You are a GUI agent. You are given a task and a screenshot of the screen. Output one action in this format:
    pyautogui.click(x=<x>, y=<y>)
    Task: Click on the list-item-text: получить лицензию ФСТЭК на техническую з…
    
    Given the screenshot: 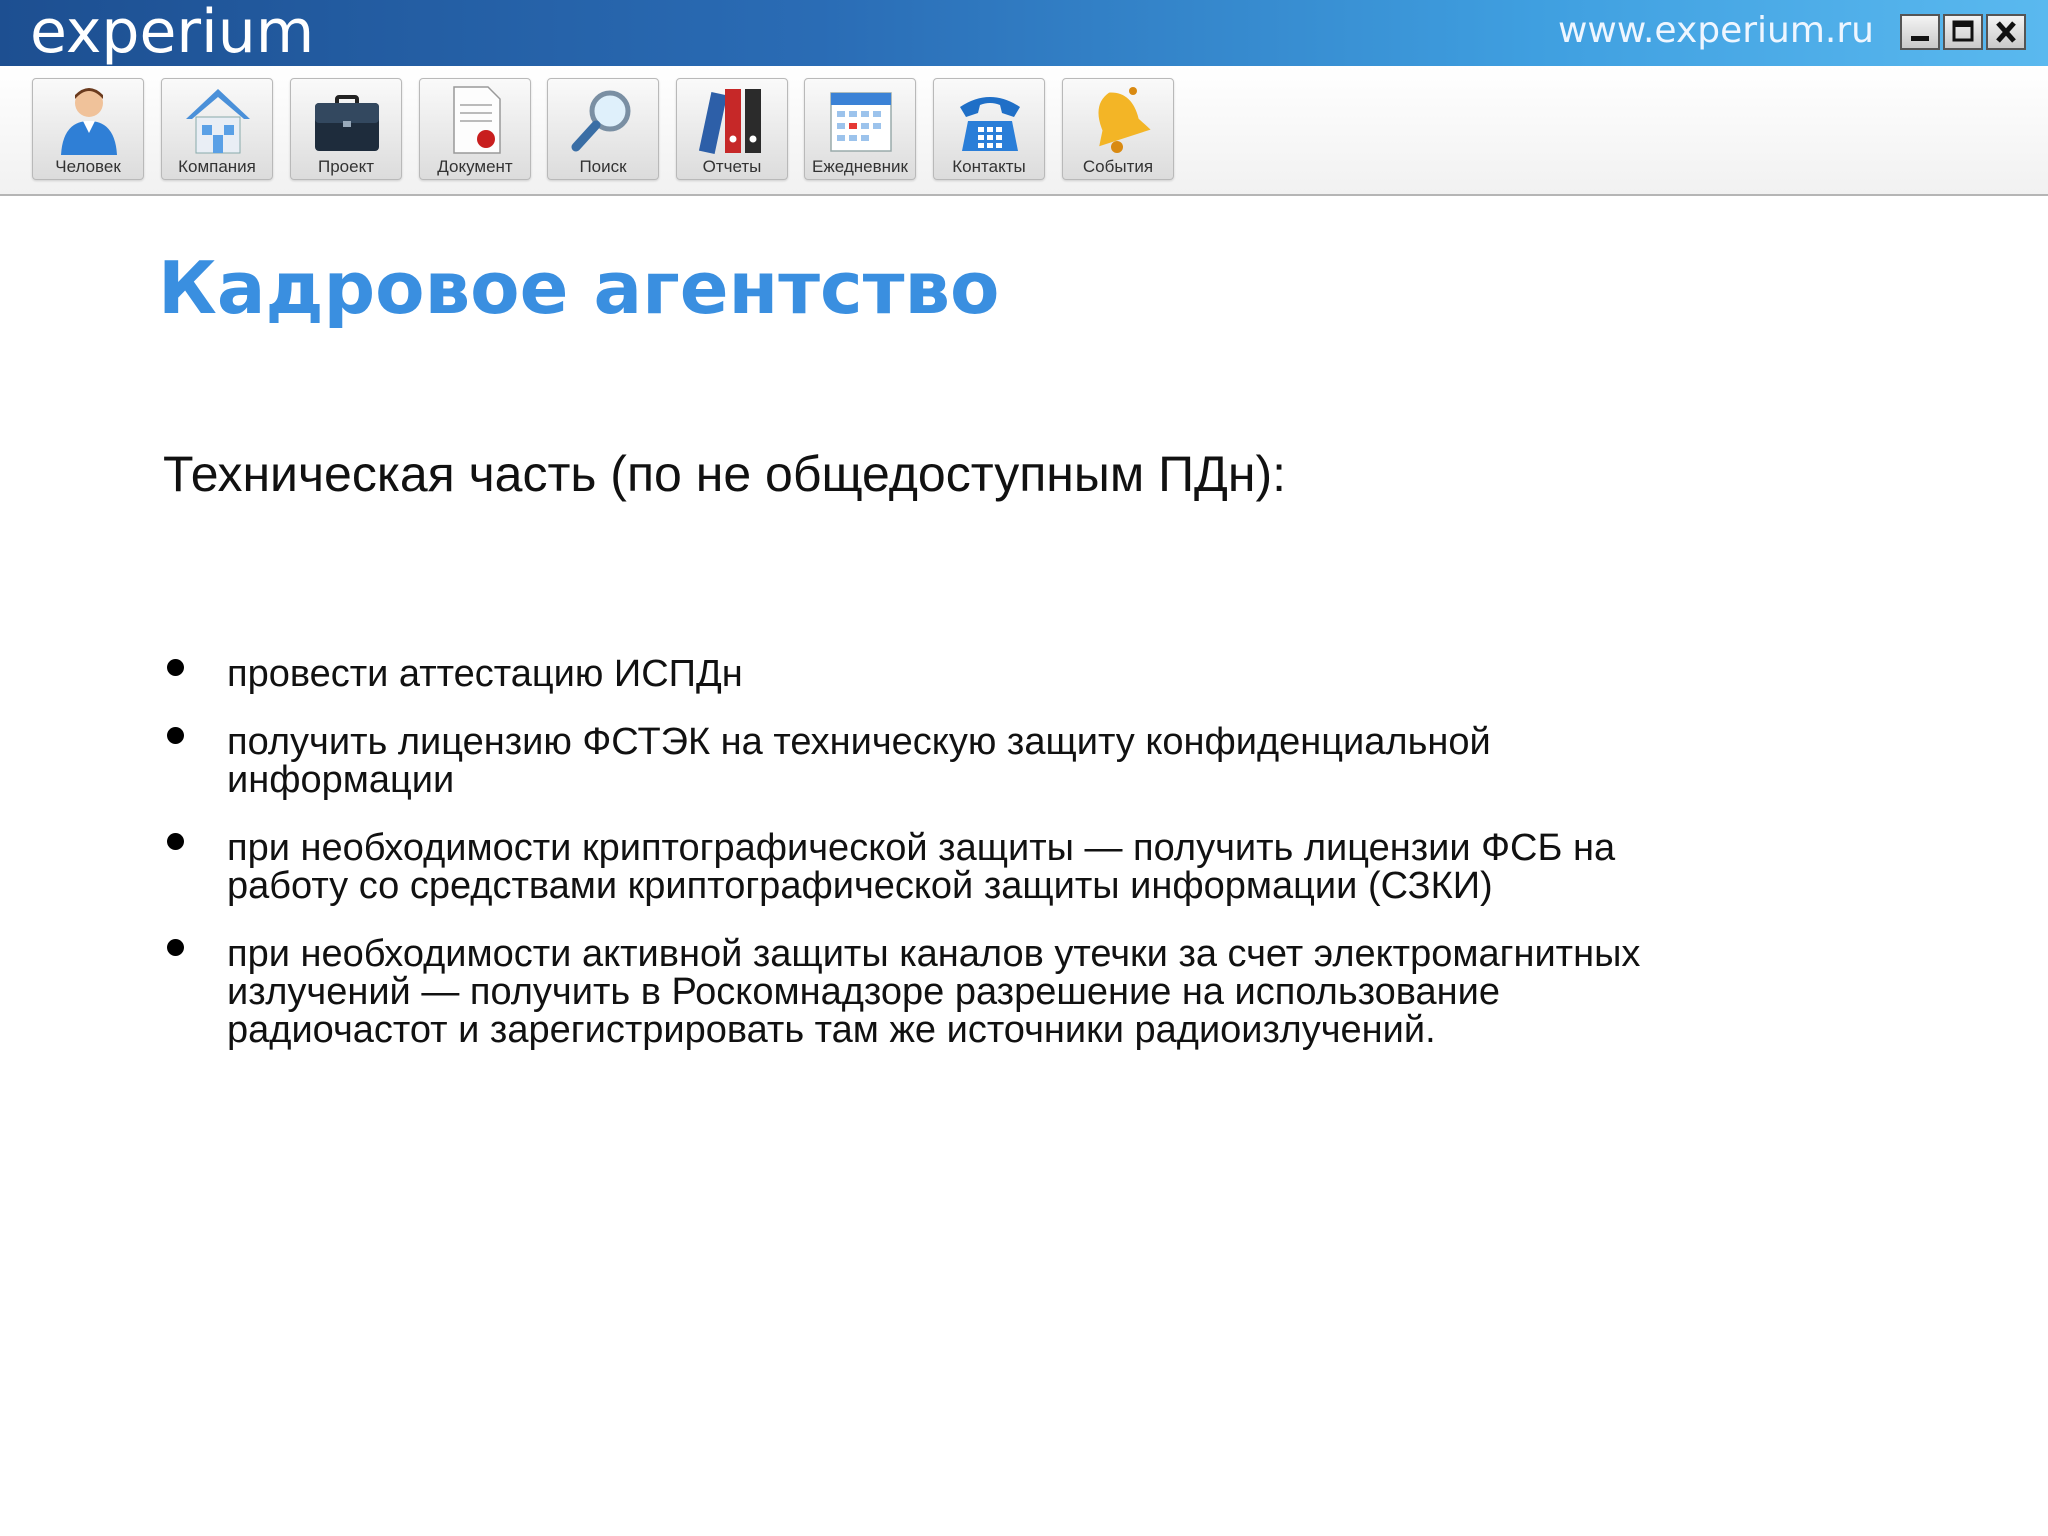 What is the action you would take?
    pyautogui.click(x=859, y=761)
    